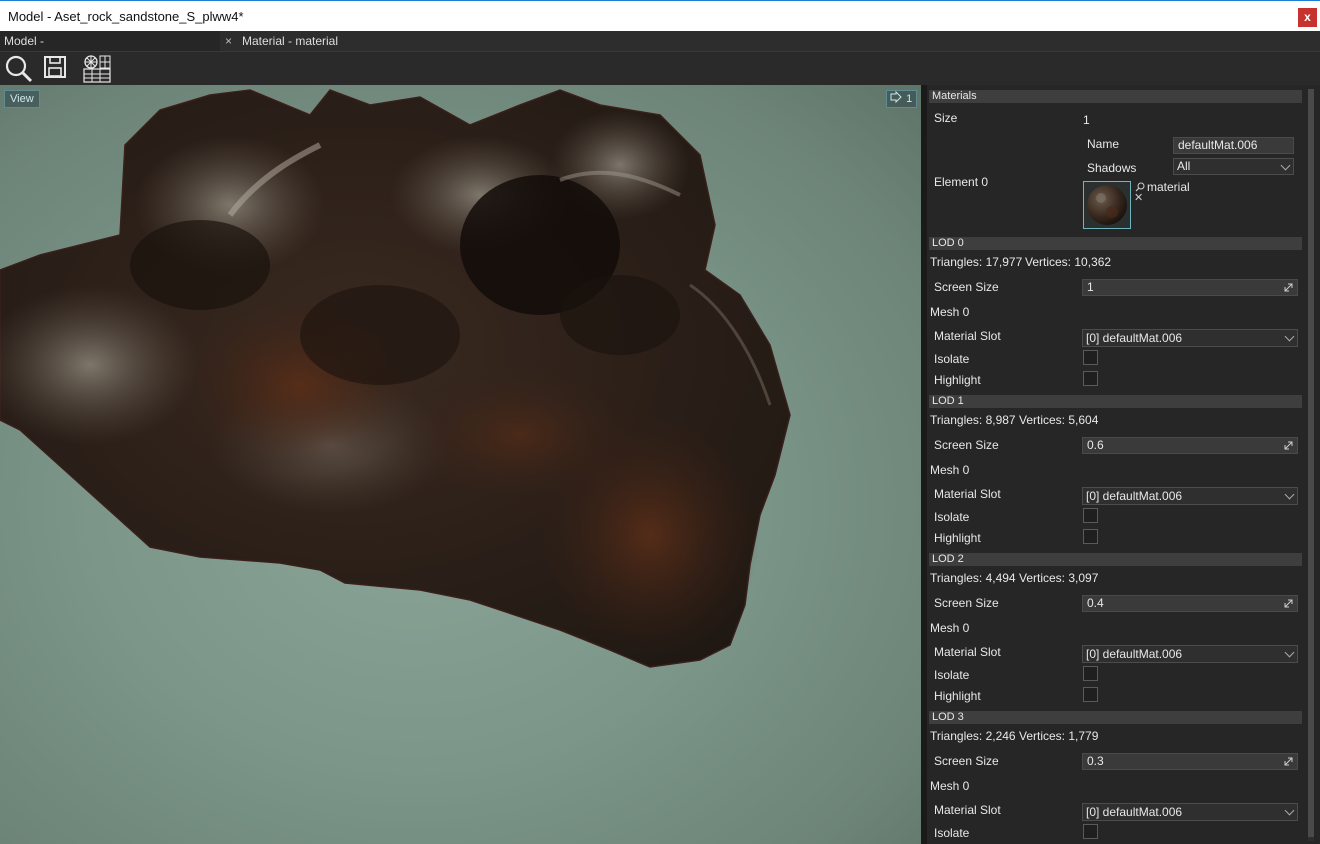  What do you see at coordinates (1190, 496) in the screenshot?
I see `lod-1-material-slot-dropdown: [0] defaultMat.006` at bounding box center [1190, 496].